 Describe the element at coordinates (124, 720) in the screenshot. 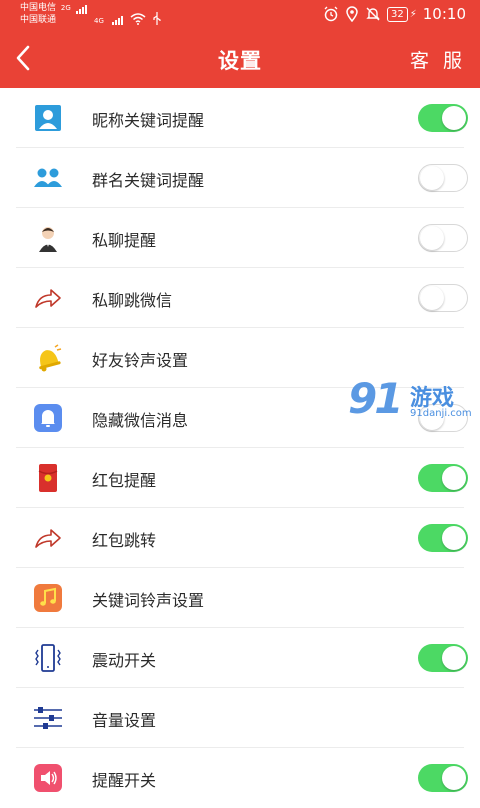

I see `setting-label: 音量设置` at that location.